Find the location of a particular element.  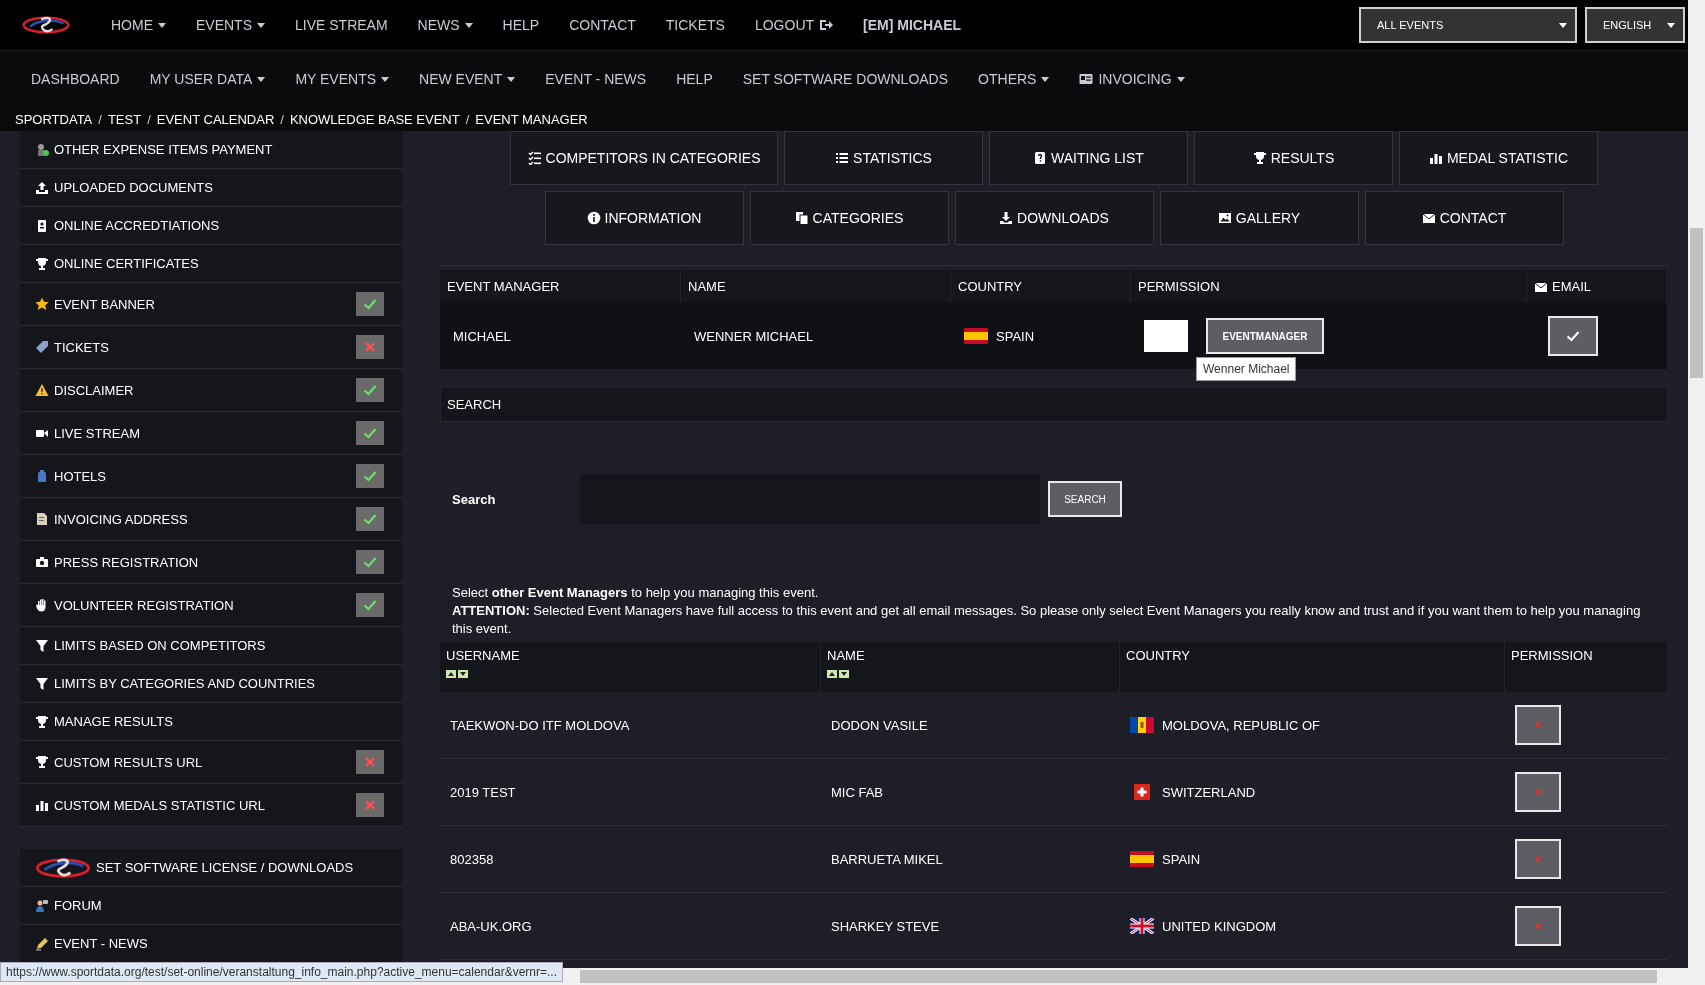

info-icon is located at coordinates (593, 218).